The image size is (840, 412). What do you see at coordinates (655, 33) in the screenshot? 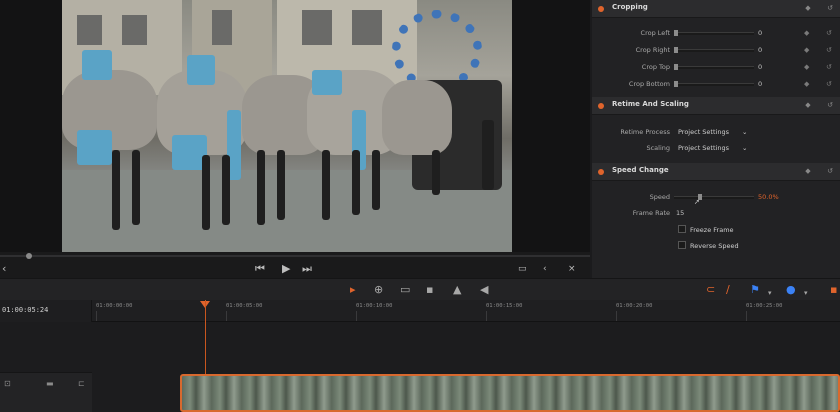
I see `crop-row-label: Crop Left` at bounding box center [655, 33].